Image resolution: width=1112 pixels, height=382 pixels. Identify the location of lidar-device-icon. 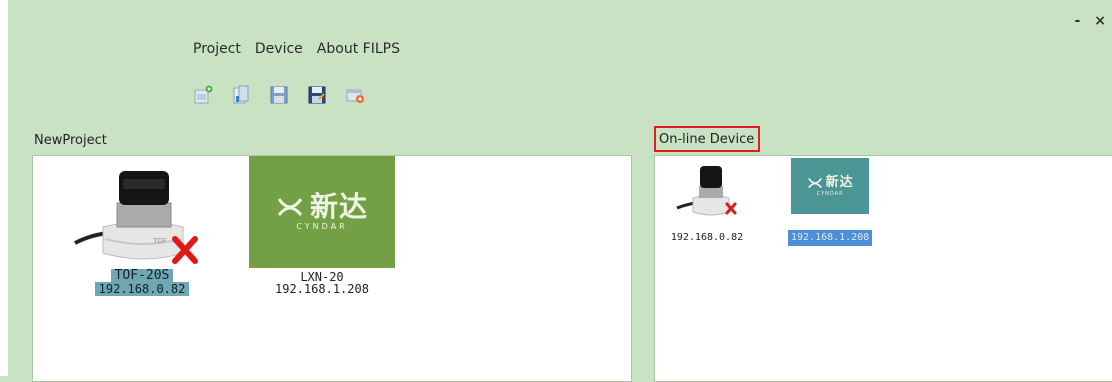
(706, 191).